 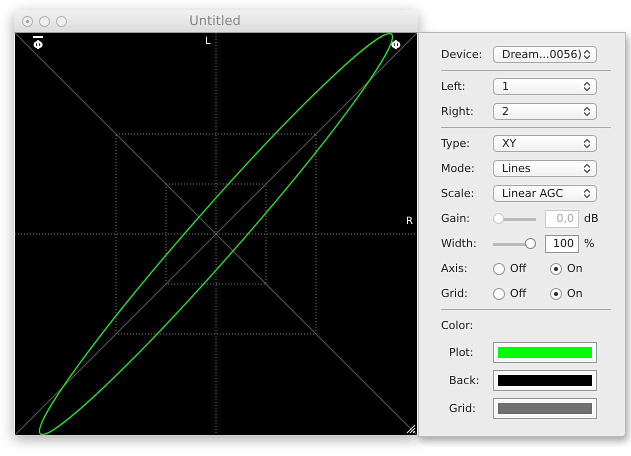 What do you see at coordinates (411, 429) in the screenshot?
I see `resize-grip-icon` at bounding box center [411, 429].